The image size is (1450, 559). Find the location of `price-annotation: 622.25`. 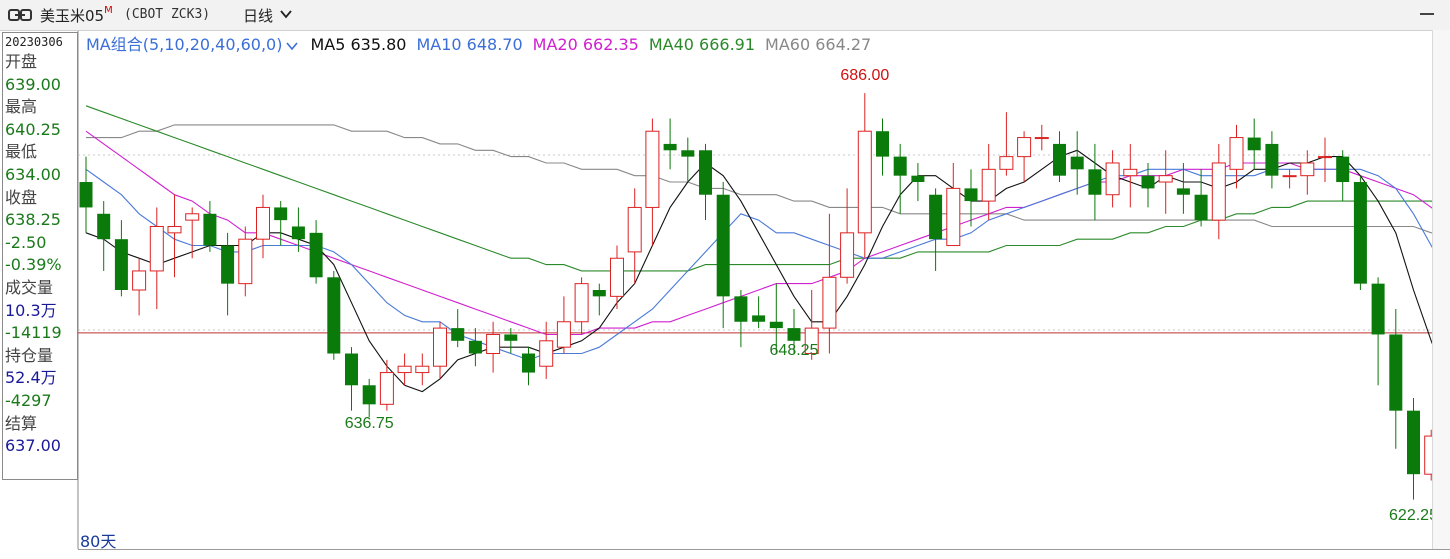

price-annotation: 622.25 is located at coordinates (1413, 515).